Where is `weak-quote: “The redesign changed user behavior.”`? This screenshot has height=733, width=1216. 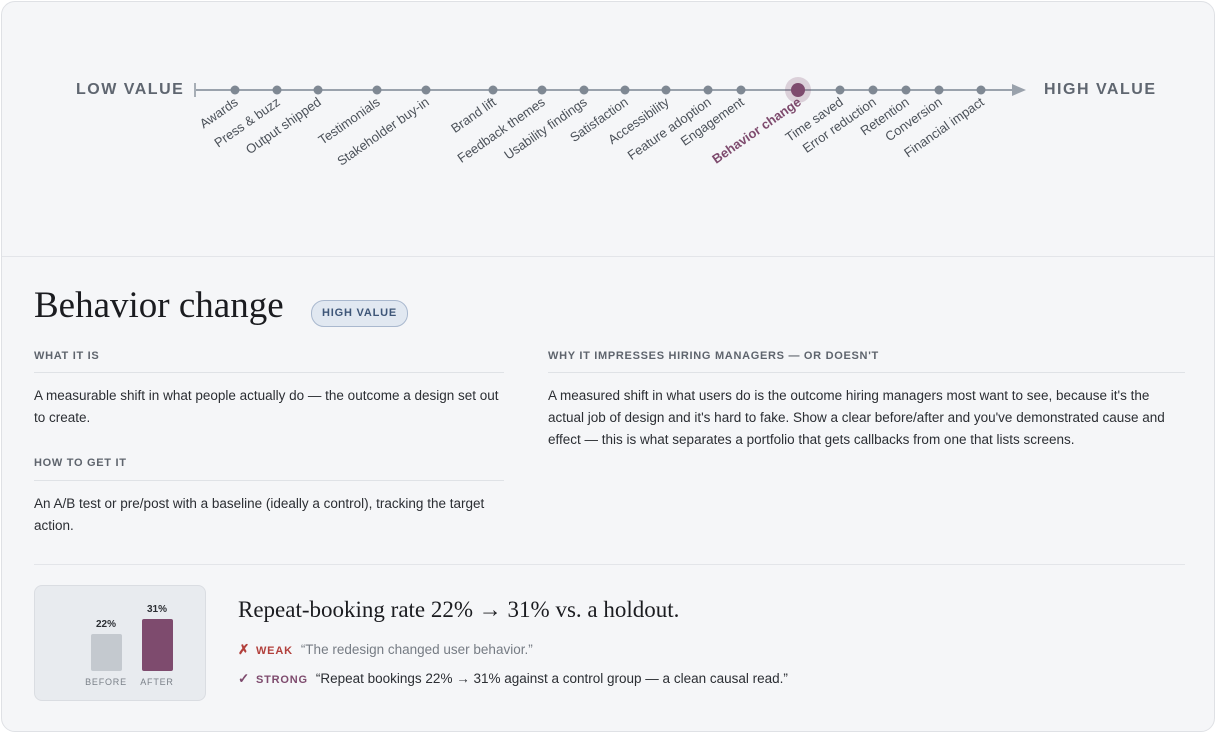
weak-quote: “The redesign changed user behavior.” is located at coordinates (416, 649).